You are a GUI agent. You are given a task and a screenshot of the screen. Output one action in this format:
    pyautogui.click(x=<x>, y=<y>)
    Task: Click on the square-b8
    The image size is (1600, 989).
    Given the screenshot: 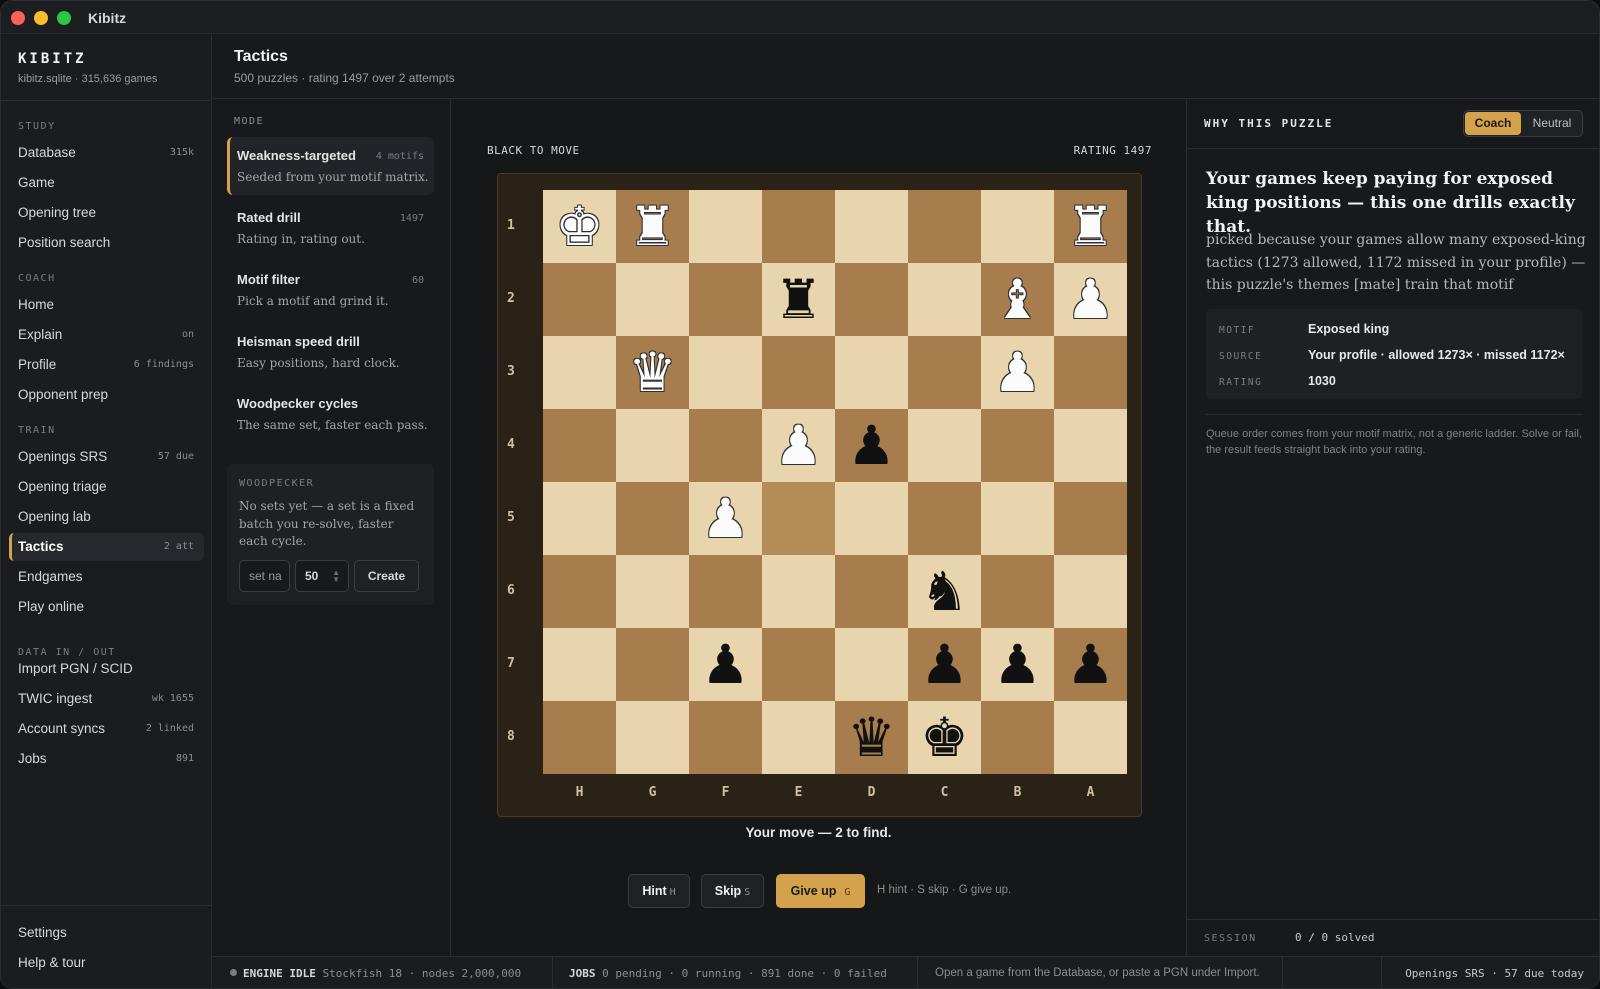 What is the action you would take?
    pyautogui.click(x=1017, y=737)
    